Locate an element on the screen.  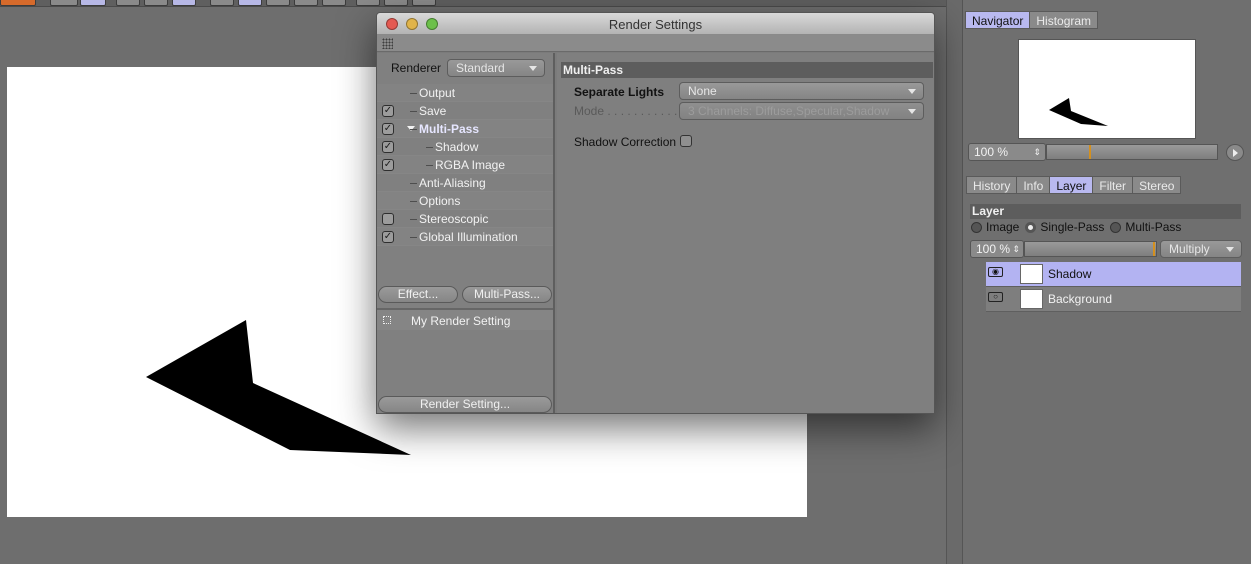
render-settings-list: My Render Setting is located at coordinates (465, 340).